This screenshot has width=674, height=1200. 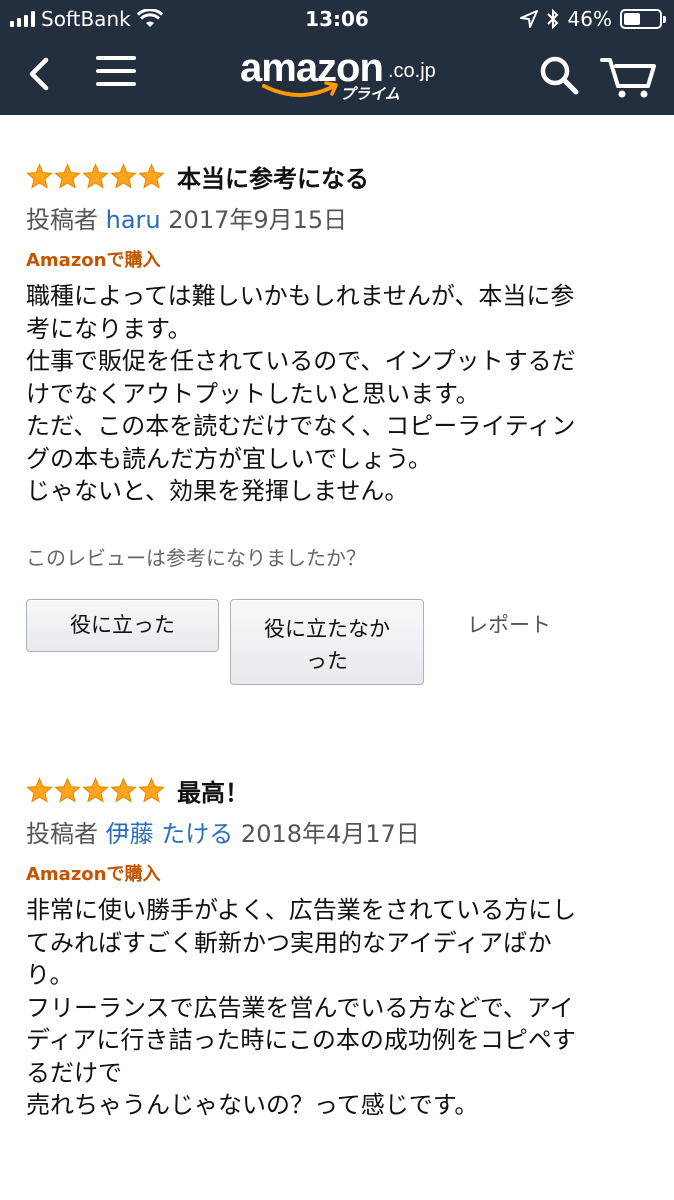 What do you see at coordinates (301, 361) in the screenshot?
I see `review-body-line: 仕事で販促を任されているので、インプットするだ` at bounding box center [301, 361].